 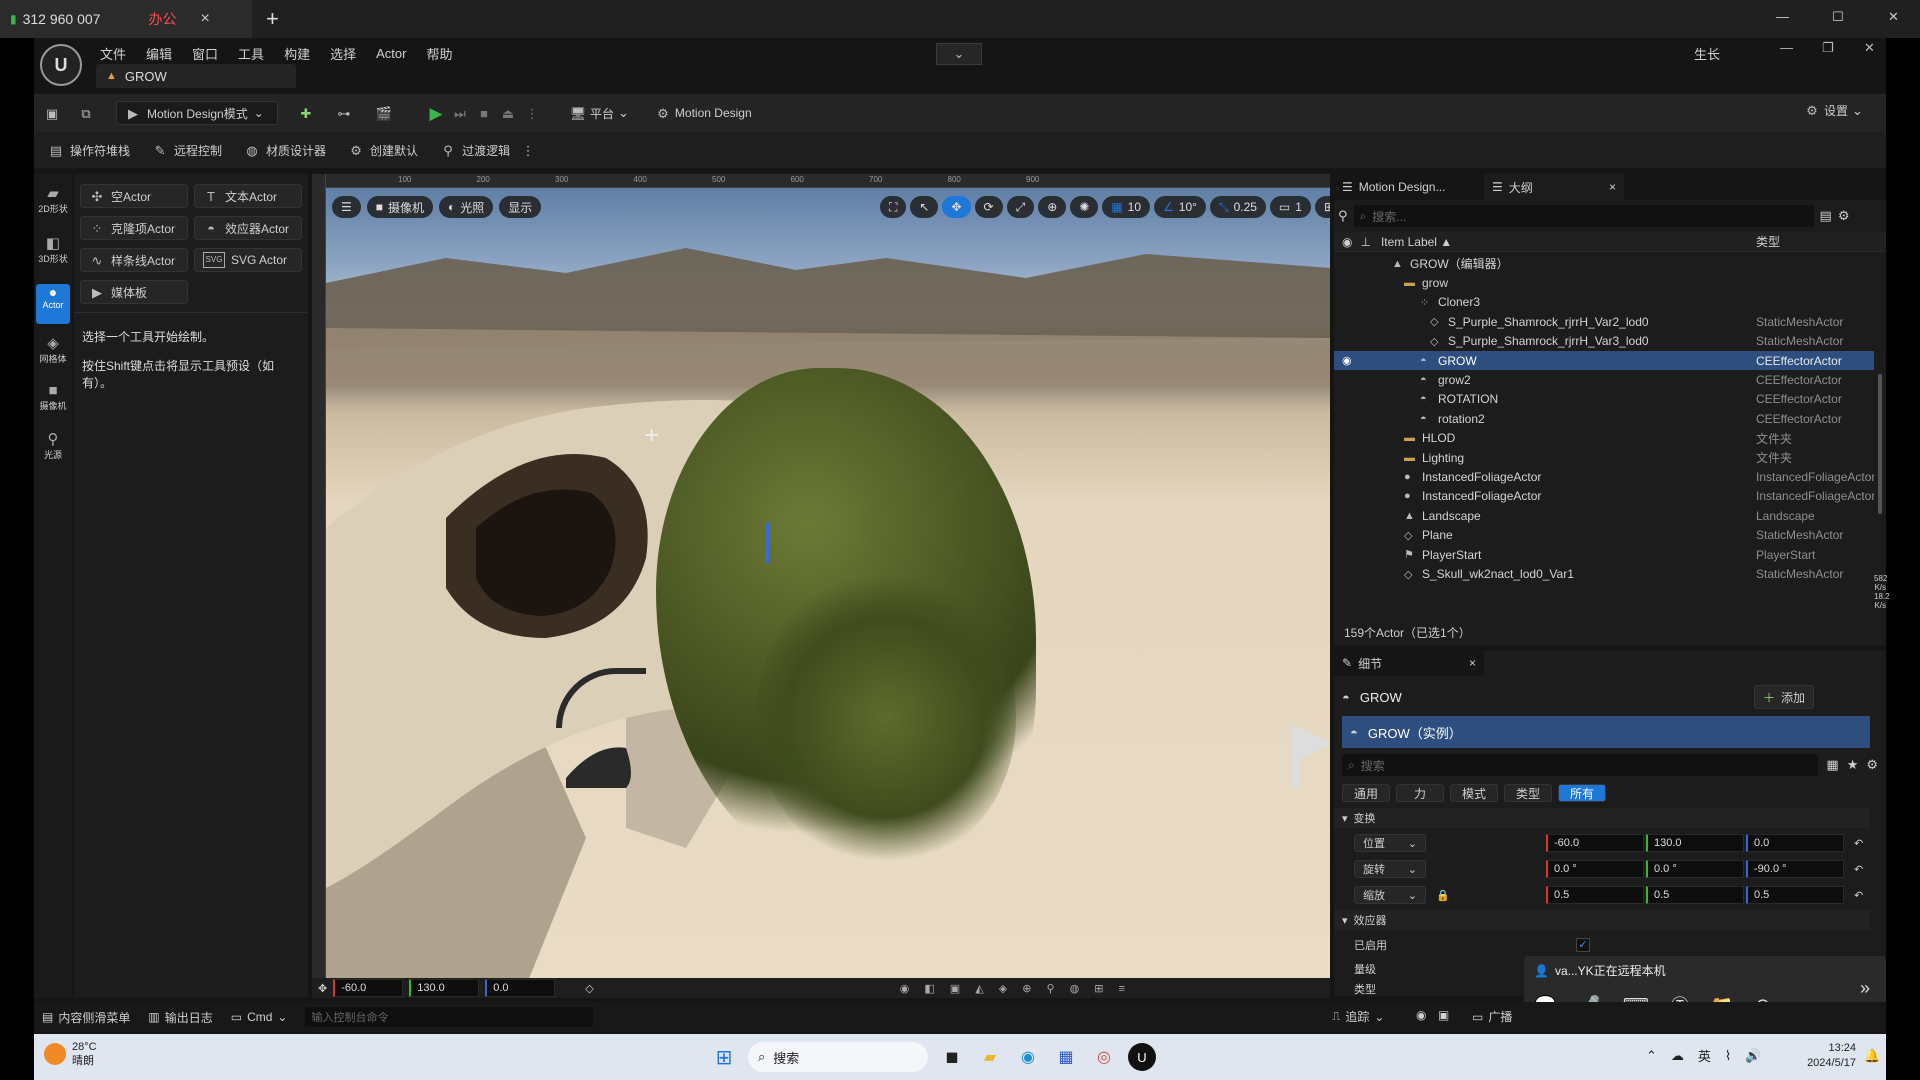 What do you see at coordinates (272, 19) in the screenshot?
I see `new-tab-button: +` at bounding box center [272, 19].